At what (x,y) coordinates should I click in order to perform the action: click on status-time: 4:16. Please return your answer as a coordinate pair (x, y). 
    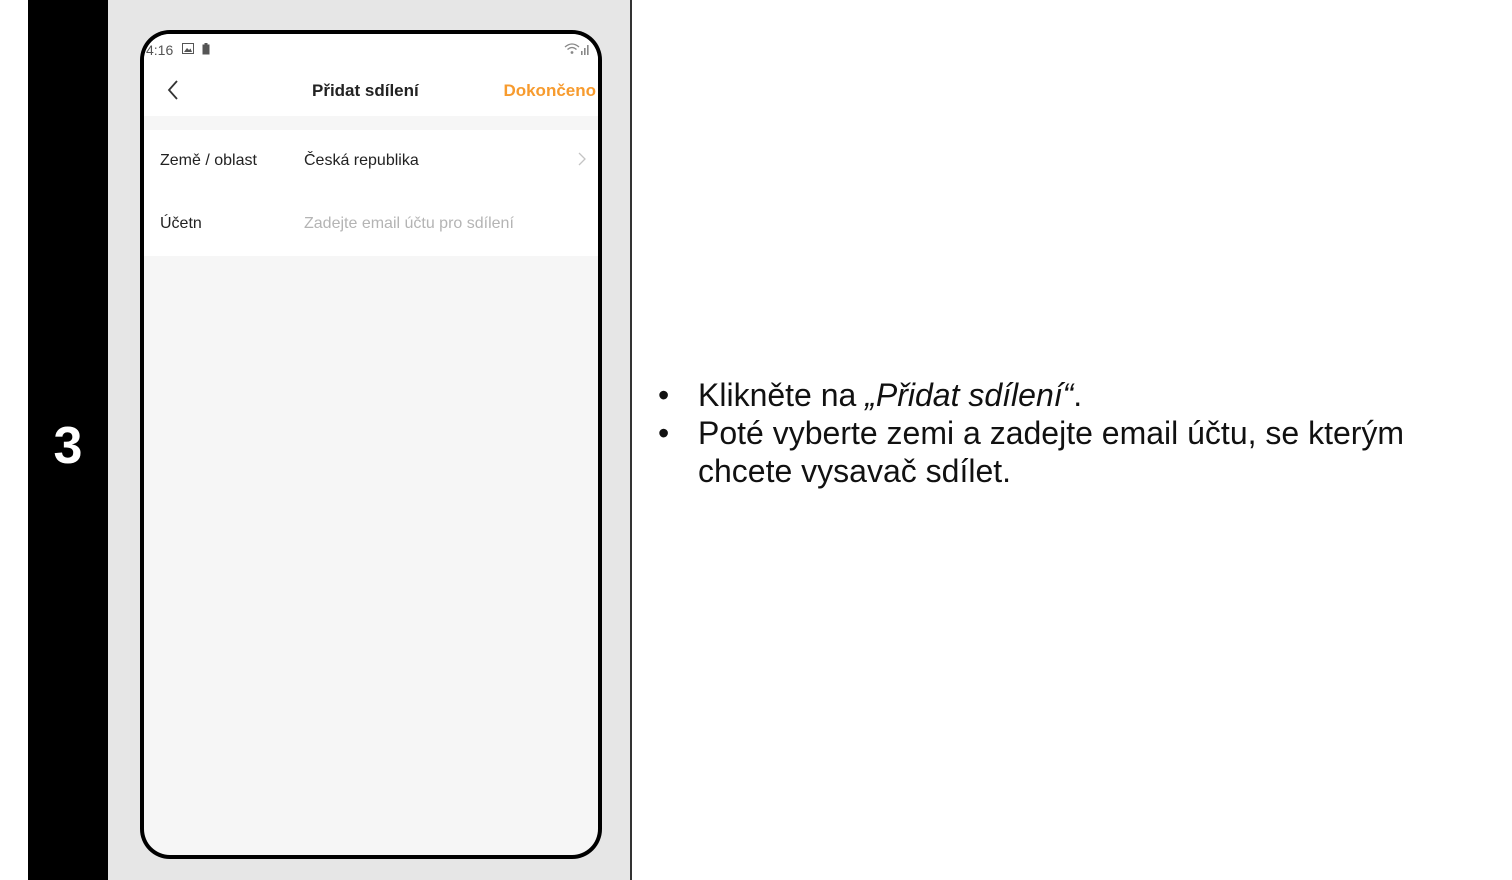
    Looking at the image, I should click on (160, 50).